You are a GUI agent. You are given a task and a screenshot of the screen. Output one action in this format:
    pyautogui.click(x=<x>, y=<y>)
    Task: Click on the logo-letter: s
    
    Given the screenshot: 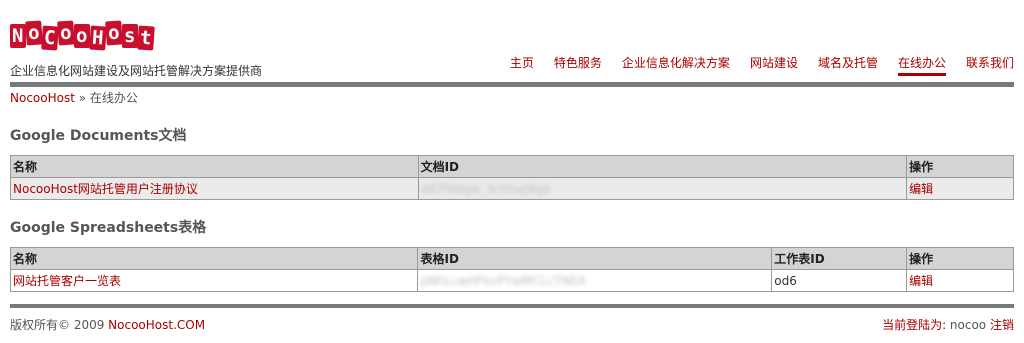 What is the action you would take?
    pyautogui.click(x=130, y=36)
    